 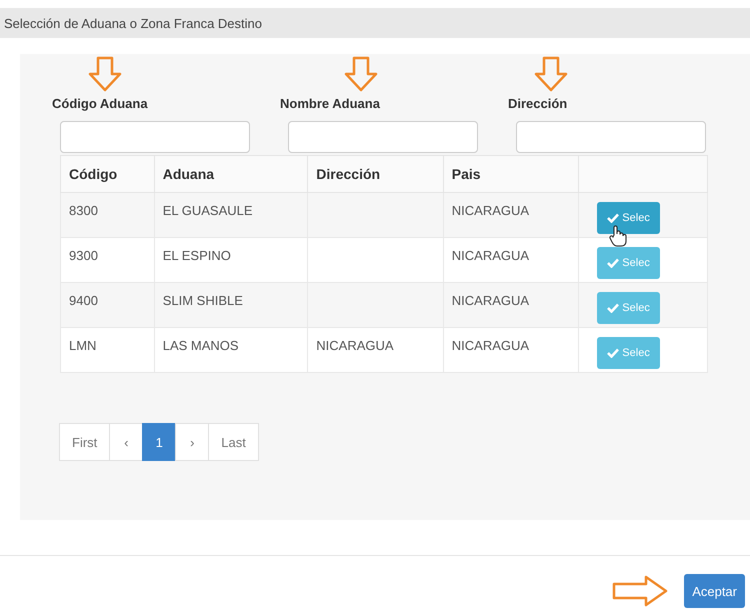 I want to click on column-header: Dirección, so click(x=376, y=174).